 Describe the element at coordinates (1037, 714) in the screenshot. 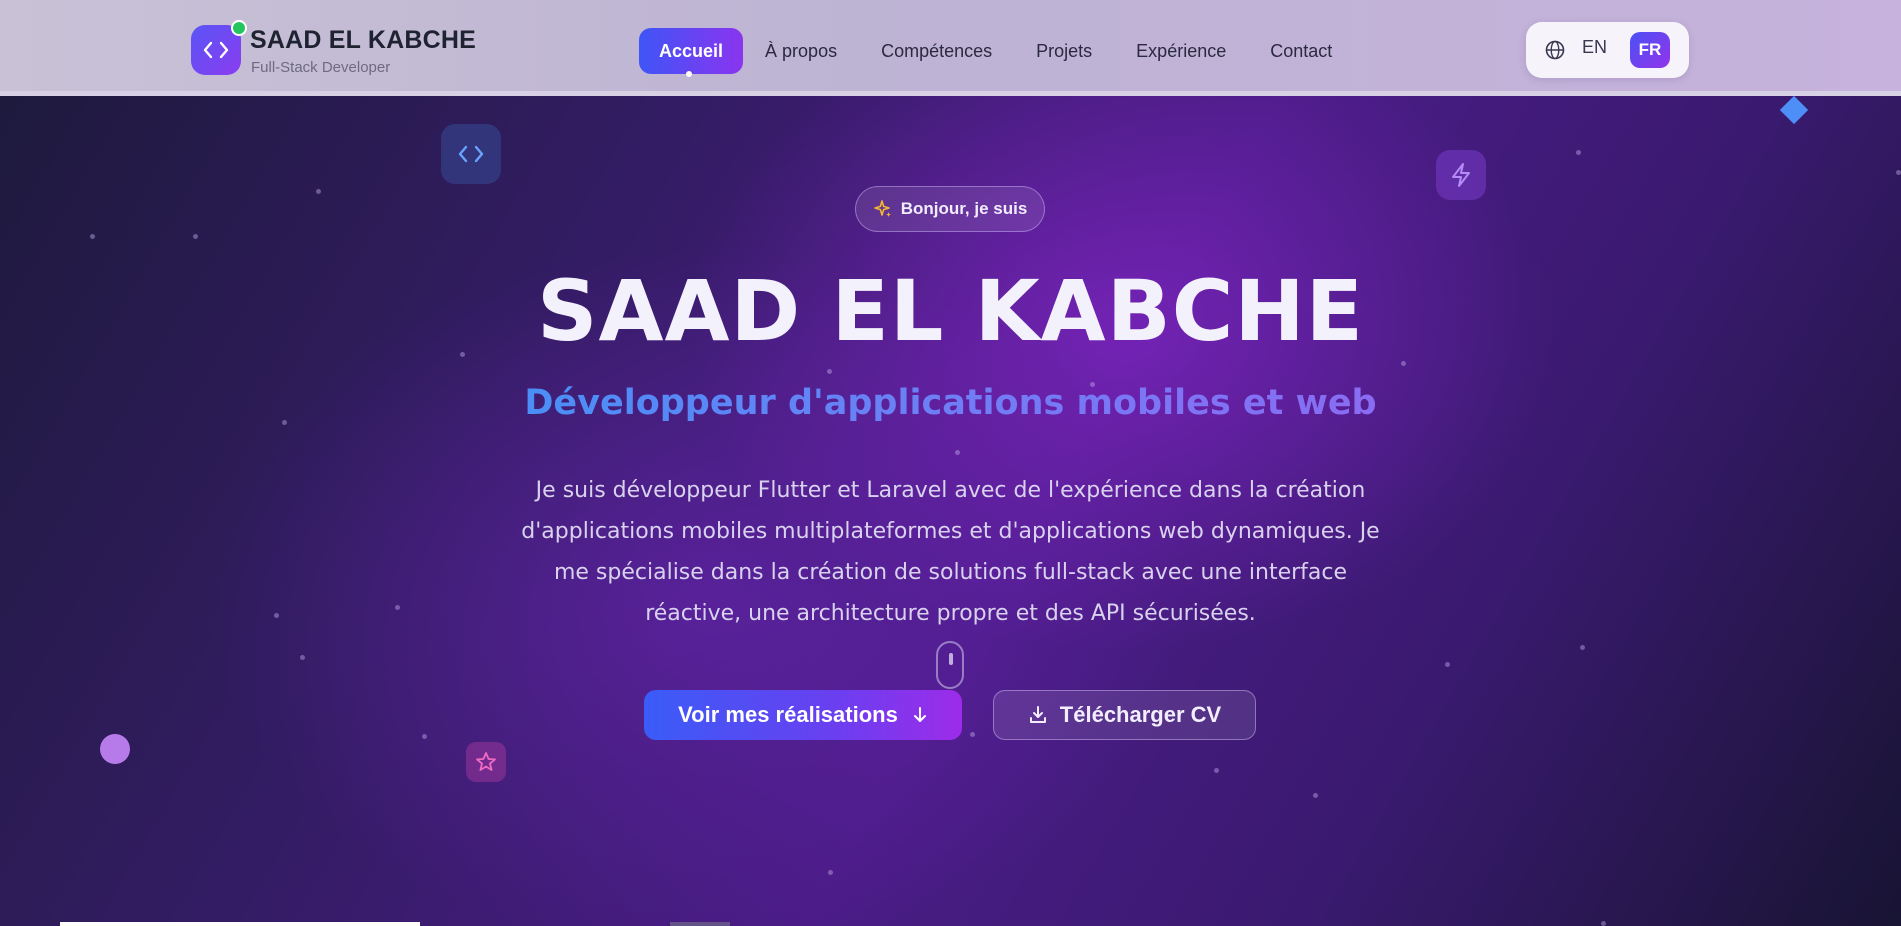

I see `download-icon` at that location.